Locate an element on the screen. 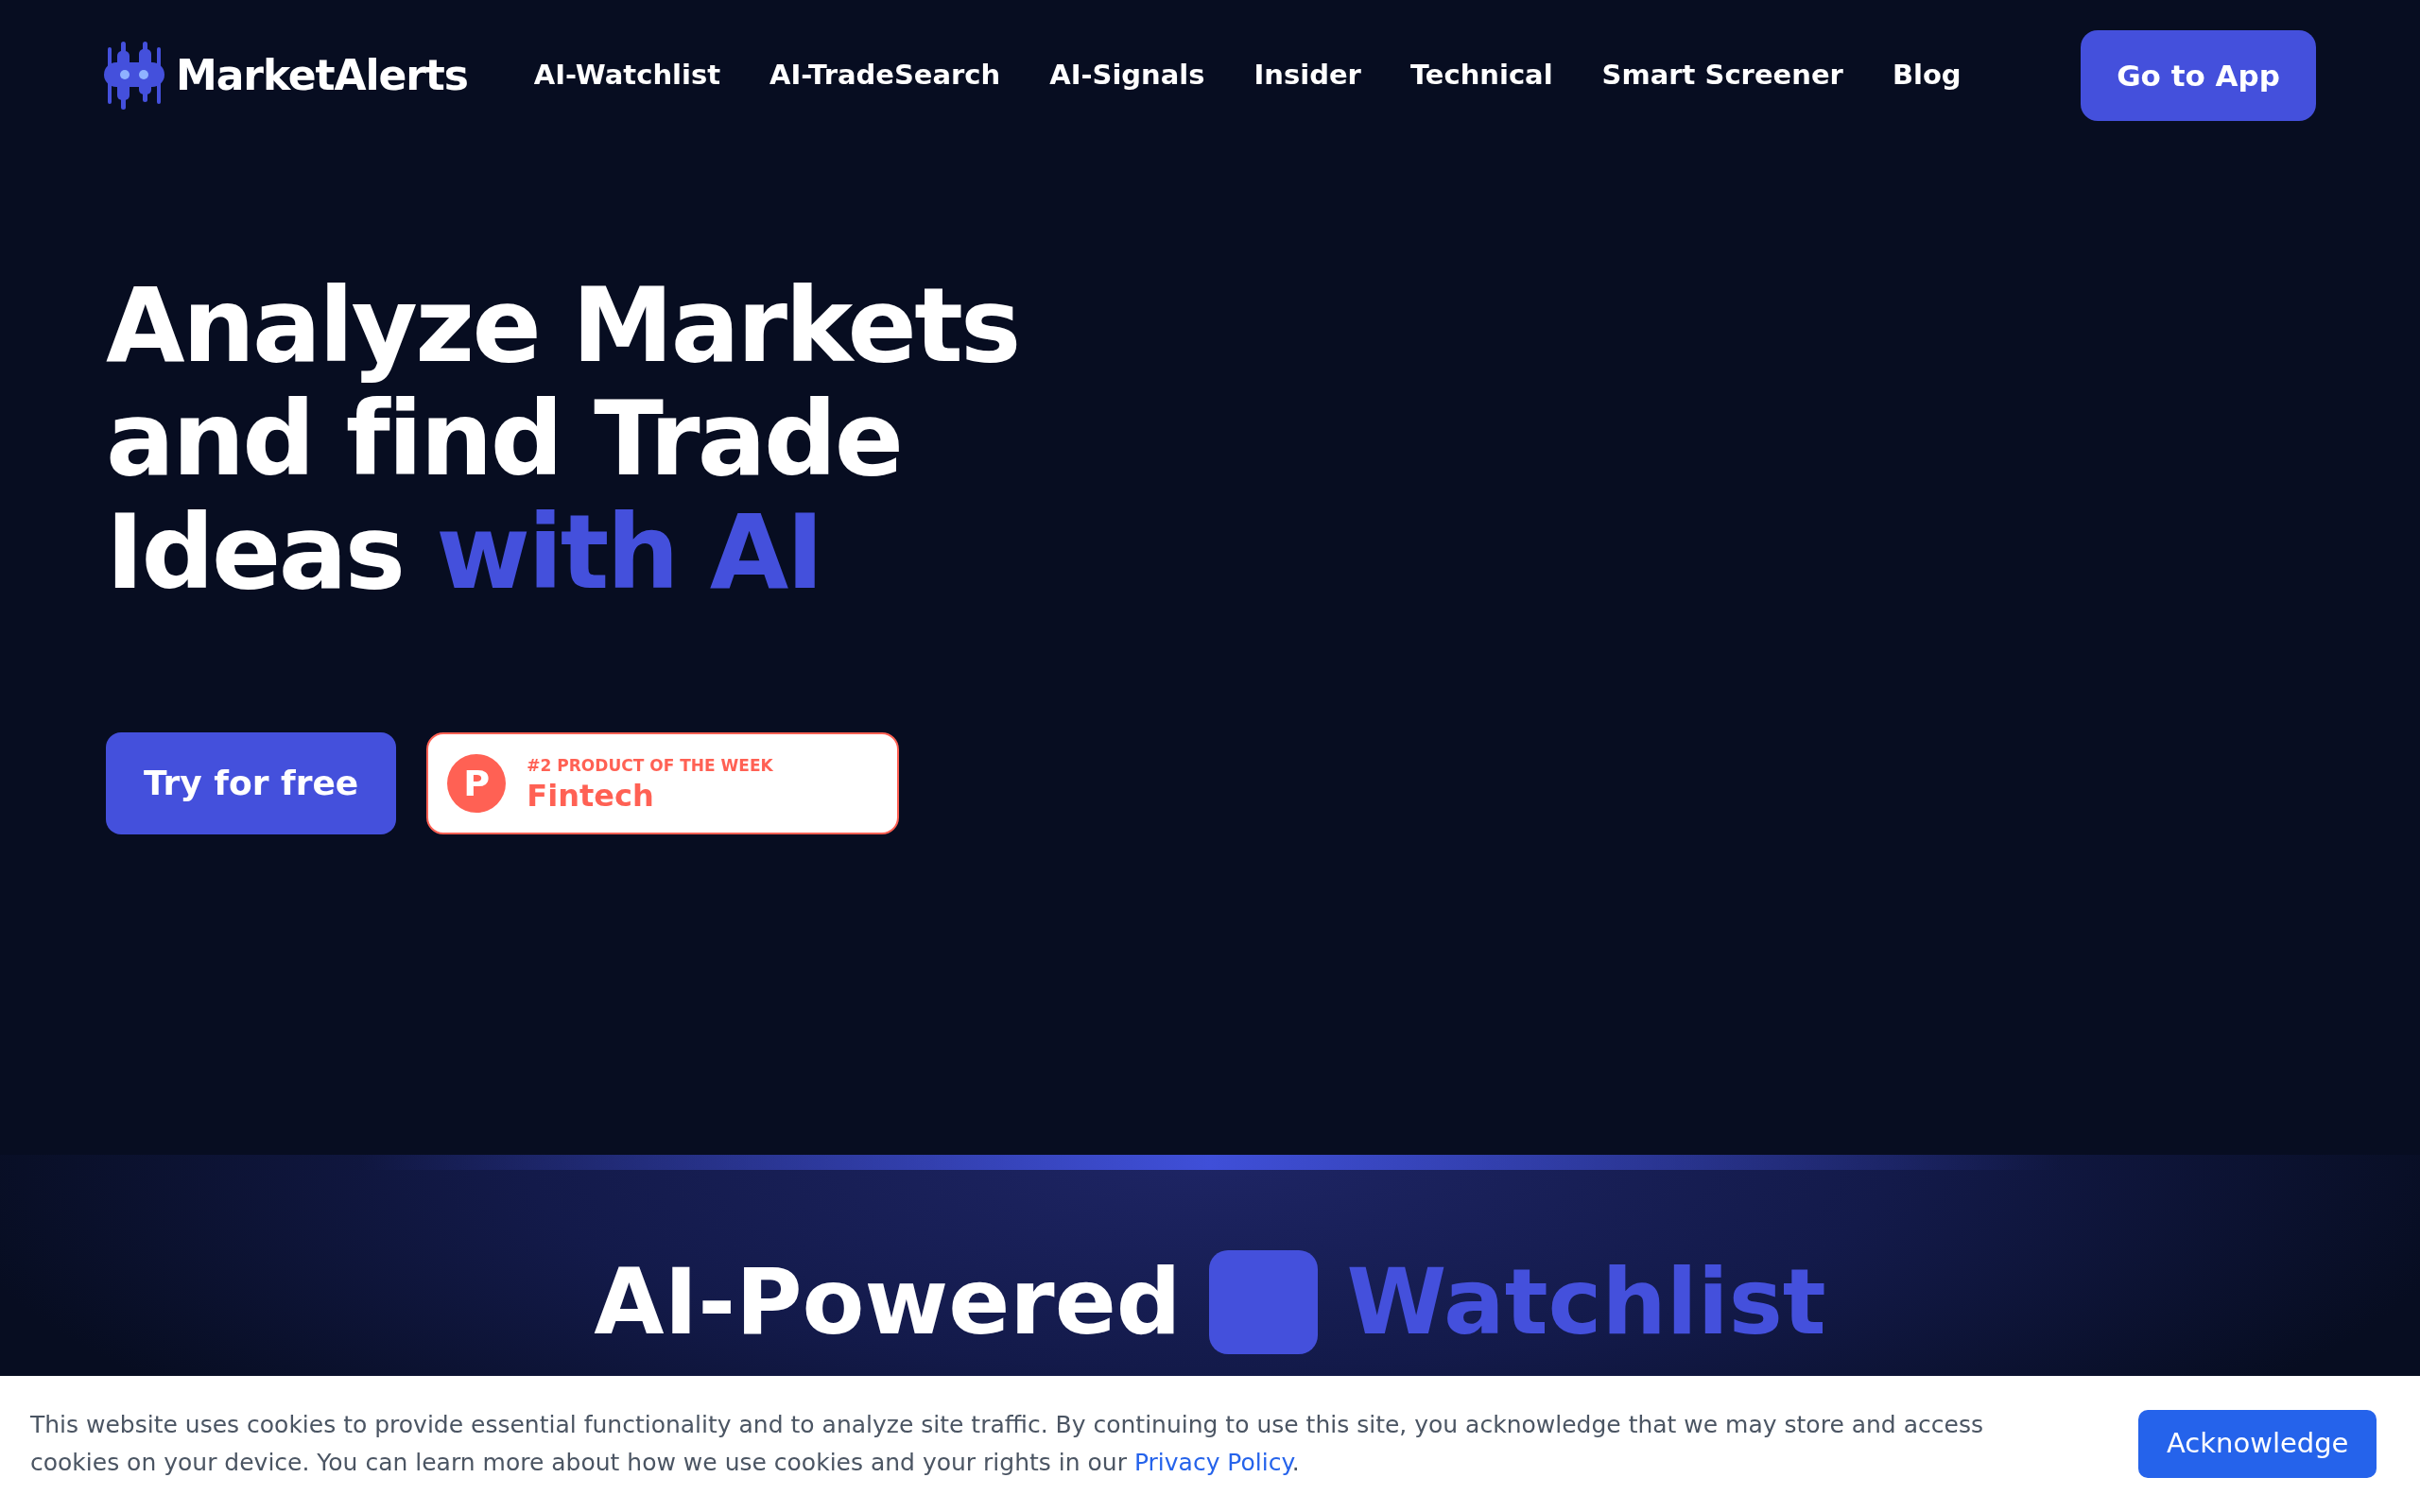 This screenshot has width=2420, height=1512. try-for-free-button: Try for free is located at coordinates (251, 783).